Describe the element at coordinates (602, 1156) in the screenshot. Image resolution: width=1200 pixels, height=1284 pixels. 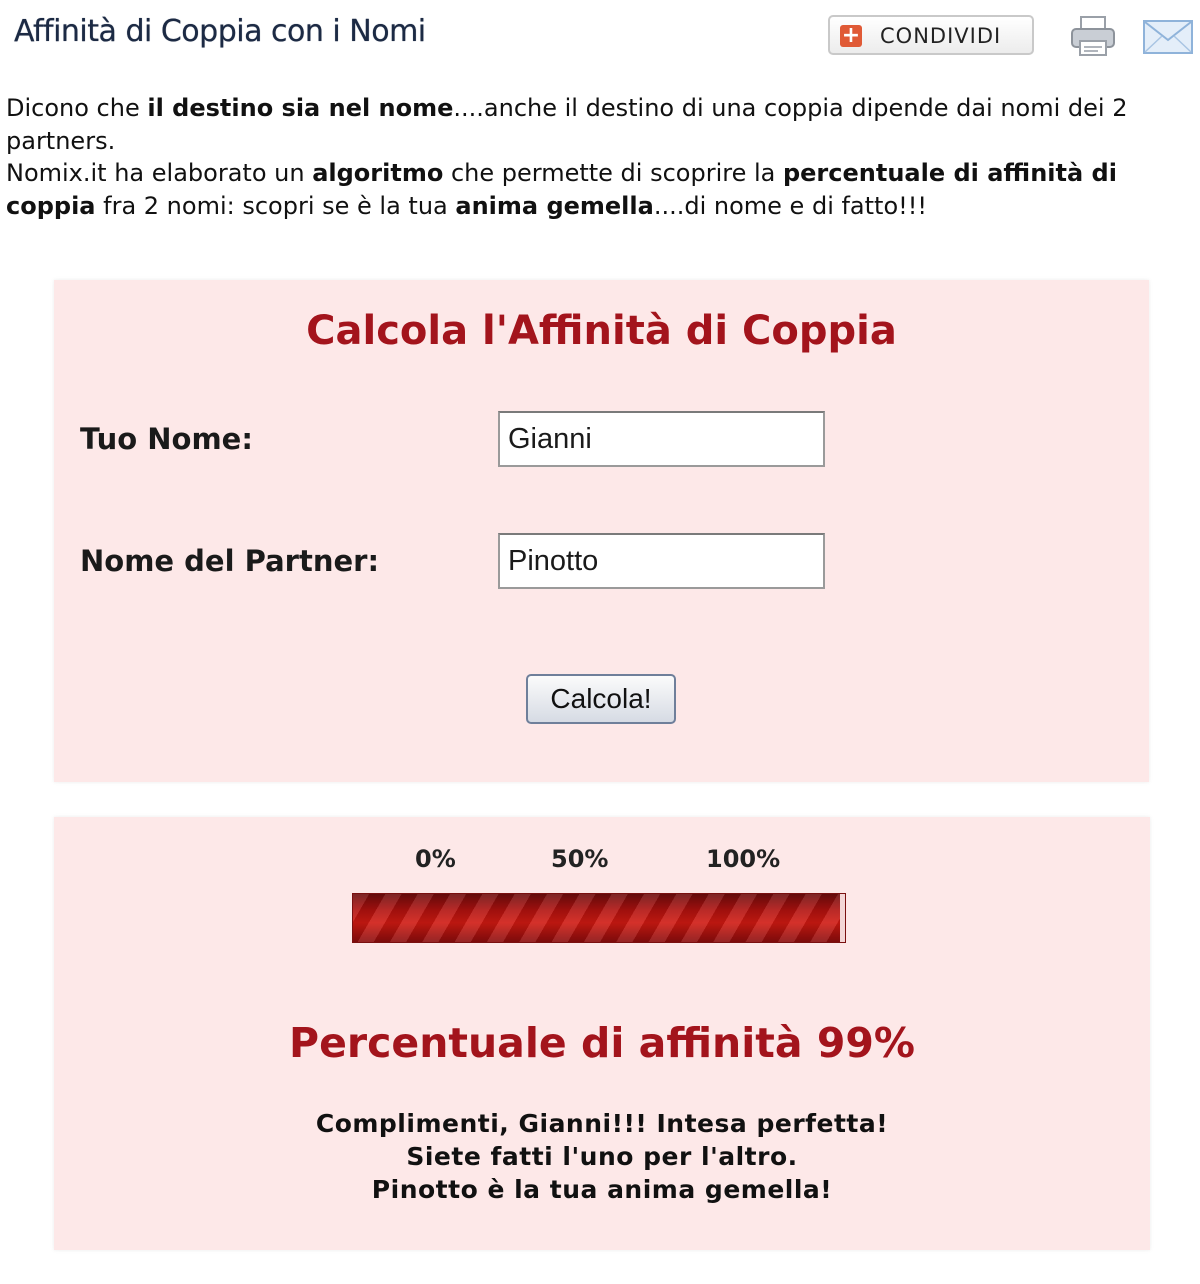
I see `result-message-line: Siete fatti l'uno per l'altro.` at that location.